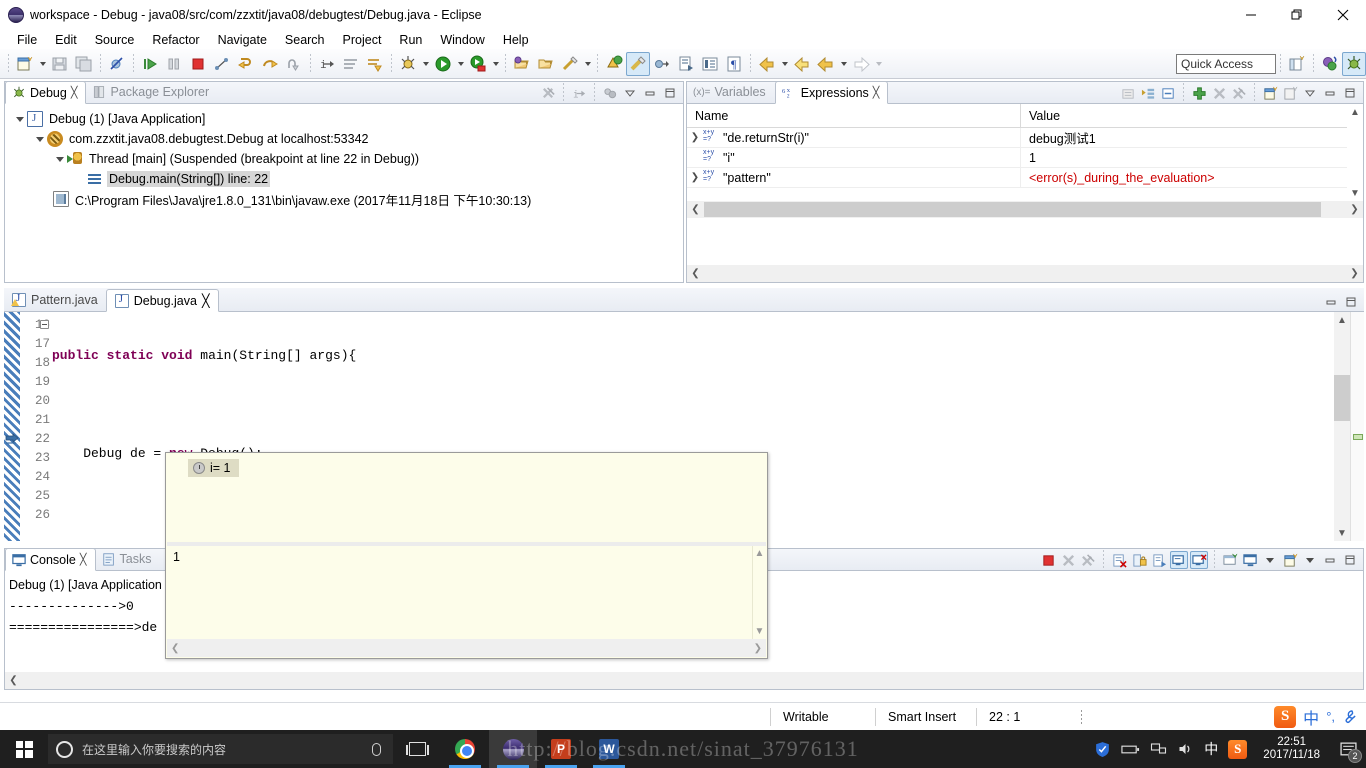 This screenshot has height=768, width=1366. What do you see at coordinates (854, 115) in the screenshot?
I see `column-header-name: Name` at bounding box center [854, 115].